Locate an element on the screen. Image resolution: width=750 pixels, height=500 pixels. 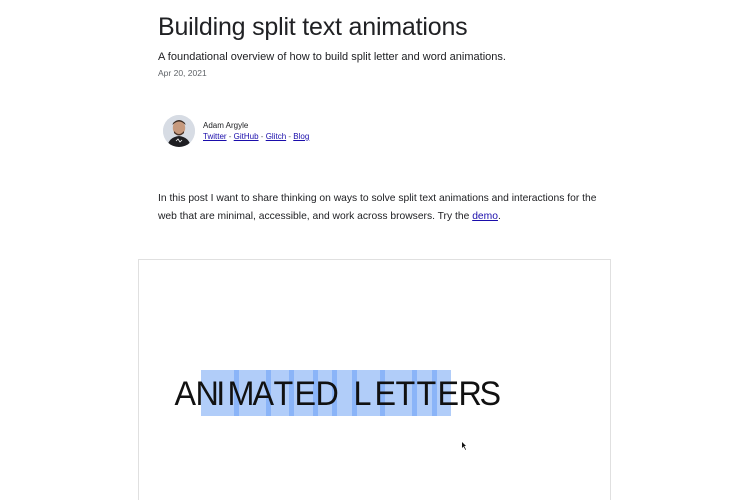
demo-link: demo is located at coordinates (485, 216).